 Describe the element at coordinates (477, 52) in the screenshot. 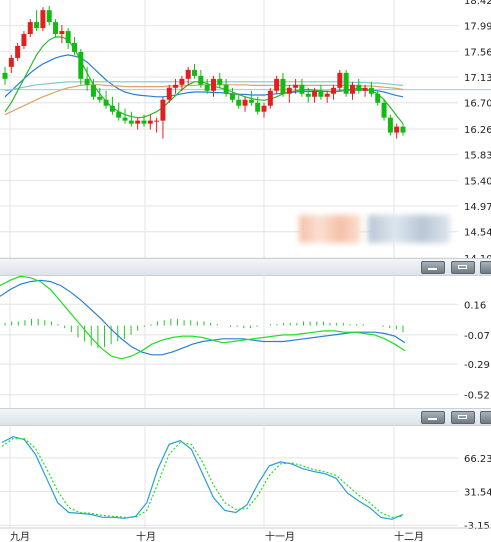

I see `y-tick-label: 17.56` at that location.